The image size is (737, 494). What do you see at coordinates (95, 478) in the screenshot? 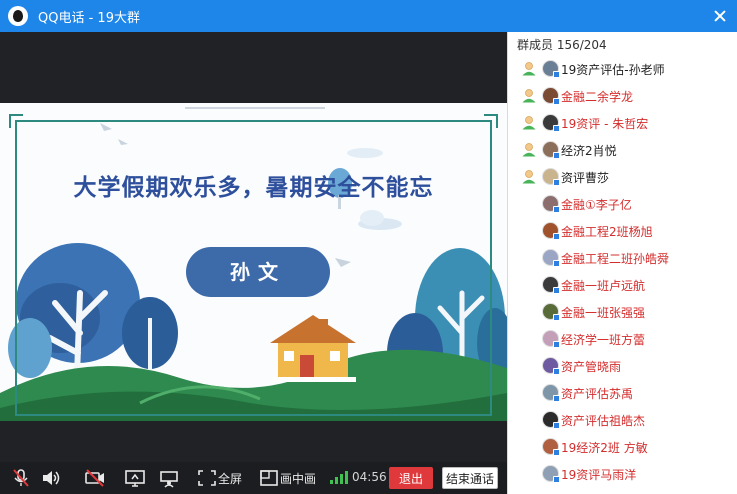
I see `camera-off-icon` at bounding box center [95, 478].